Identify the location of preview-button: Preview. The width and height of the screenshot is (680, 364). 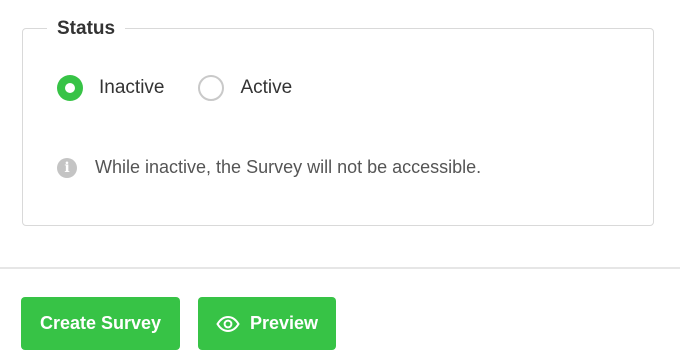
(267, 323).